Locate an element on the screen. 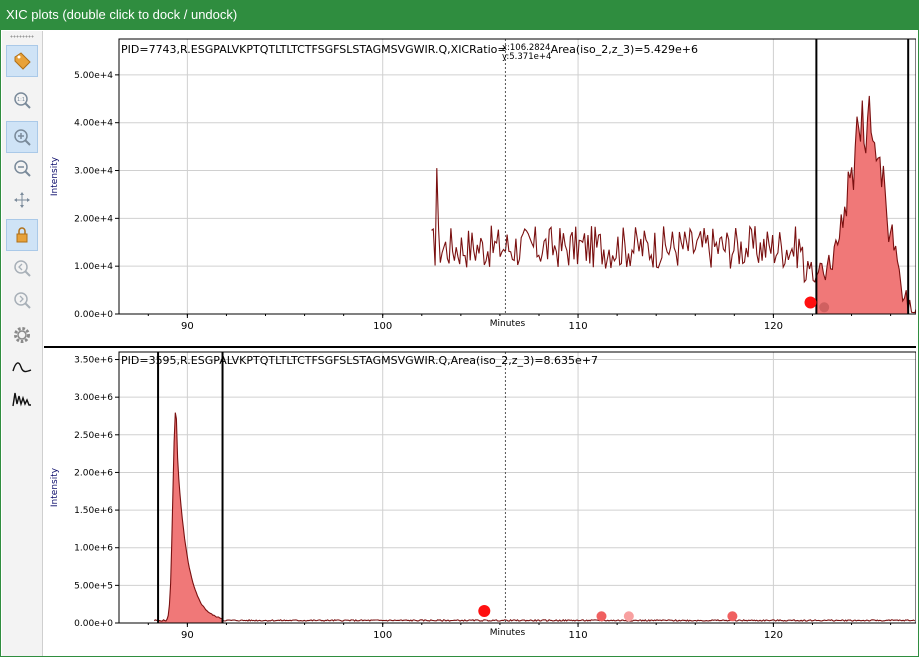 This screenshot has width=919, height=657. smooth-curve-icon is located at coordinates (22, 367).